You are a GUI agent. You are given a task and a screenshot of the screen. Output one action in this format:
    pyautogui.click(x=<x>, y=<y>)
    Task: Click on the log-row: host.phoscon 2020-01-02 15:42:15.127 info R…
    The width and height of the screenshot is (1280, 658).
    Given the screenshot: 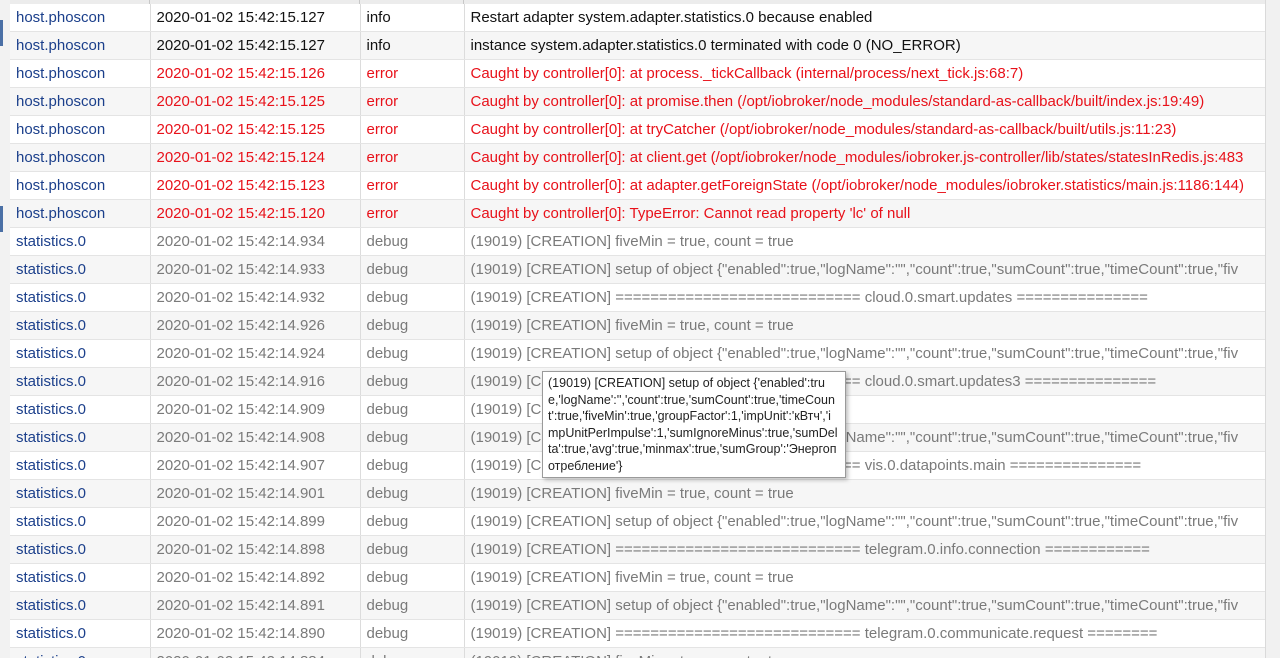 What is the action you would take?
    pyautogui.click(x=638, y=18)
    